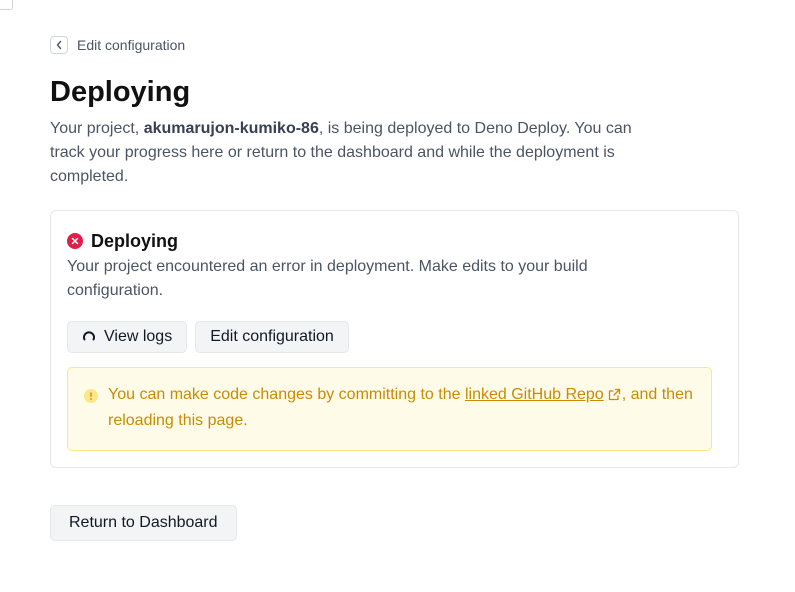 Image resolution: width=795 pixels, height=592 pixels. What do you see at coordinates (89, 337) in the screenshot?
I see `spinner-icon` at bounding box center [89, 337].